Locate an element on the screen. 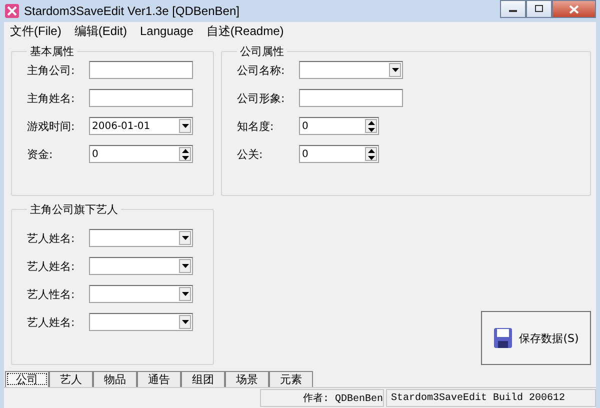 The height and width of the screenshot is (408, 600). menu-item: Language is located at coordinates (167, 31).